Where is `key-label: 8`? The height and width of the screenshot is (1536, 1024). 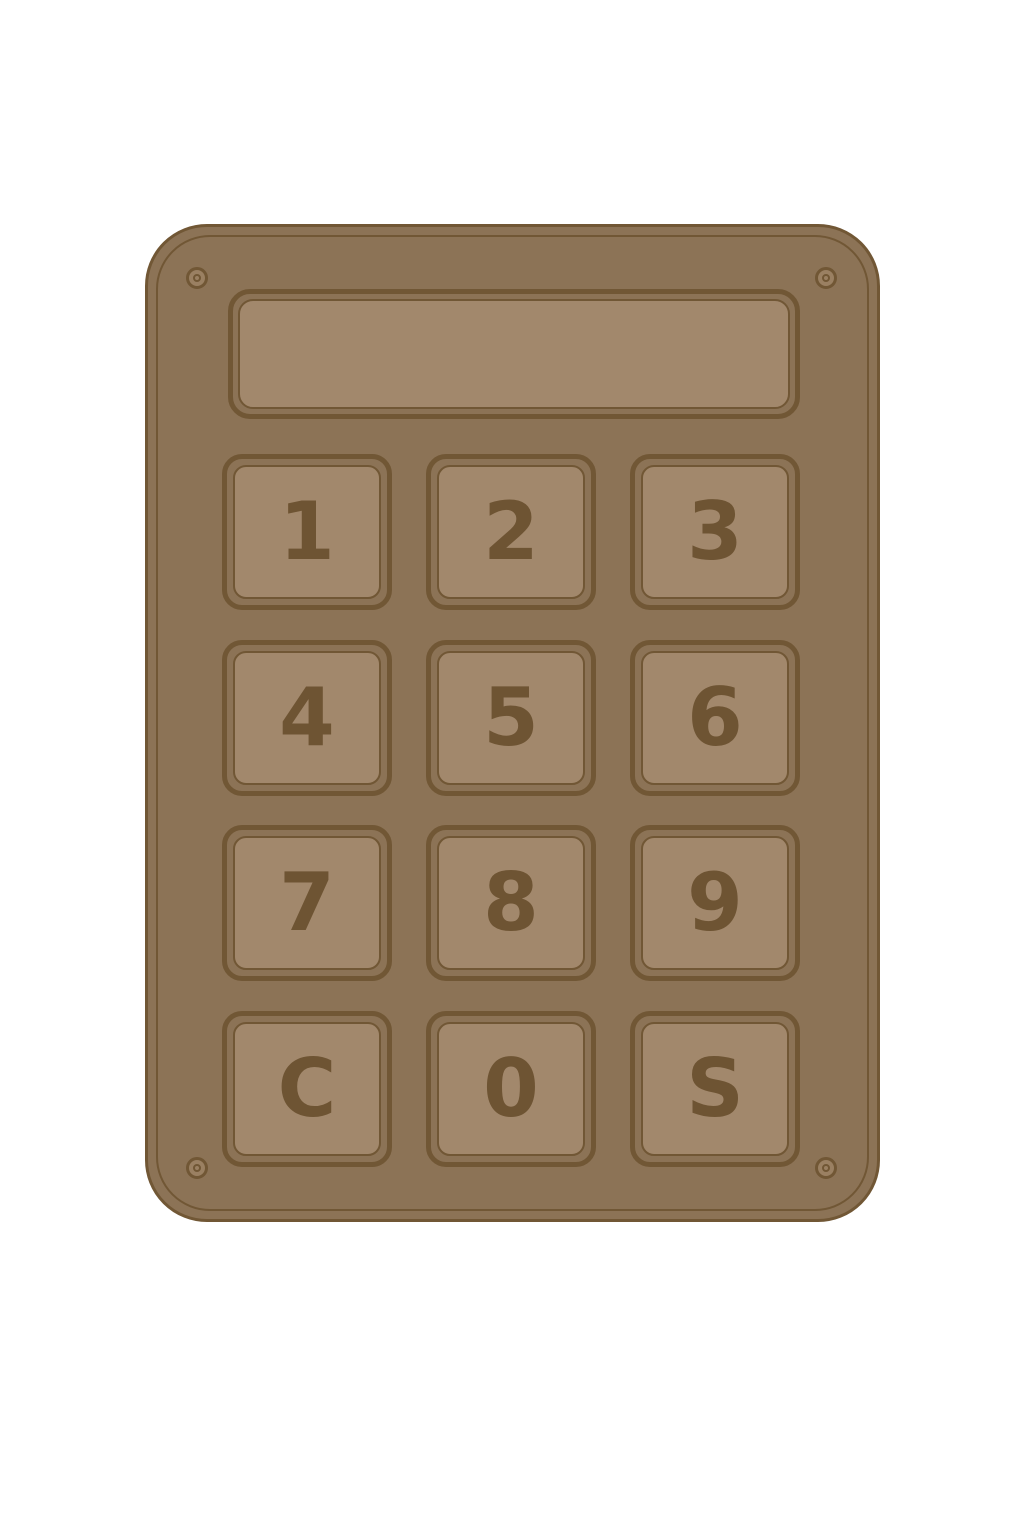
key-label: 8 is located at coordinates (511, 902).